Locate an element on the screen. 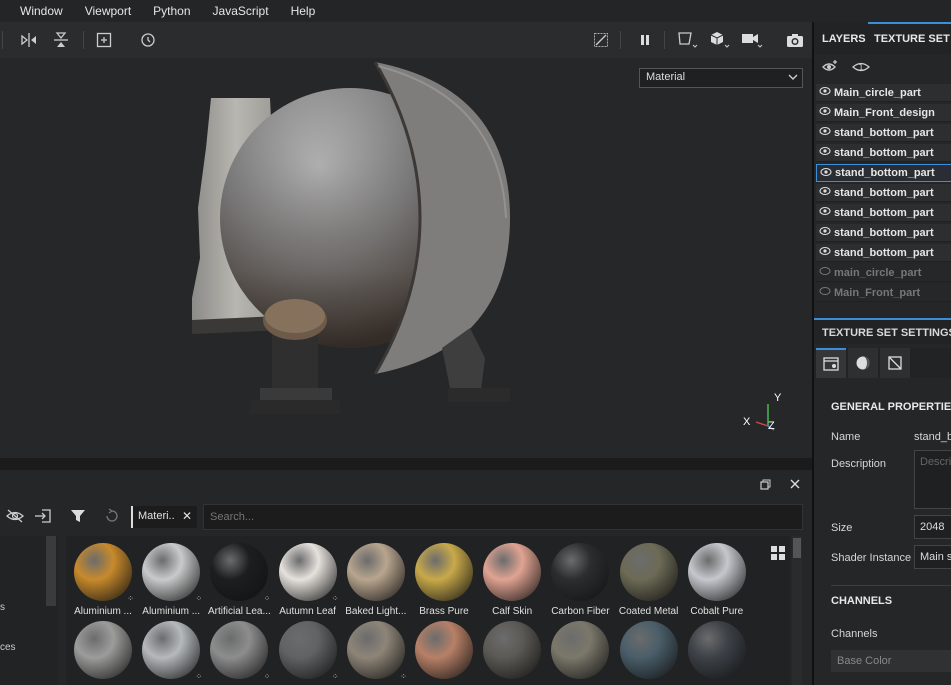 Image resolution: width=951 pixels, height=685 pixels. categories-scrollbar is located at coordinates (51, 571).